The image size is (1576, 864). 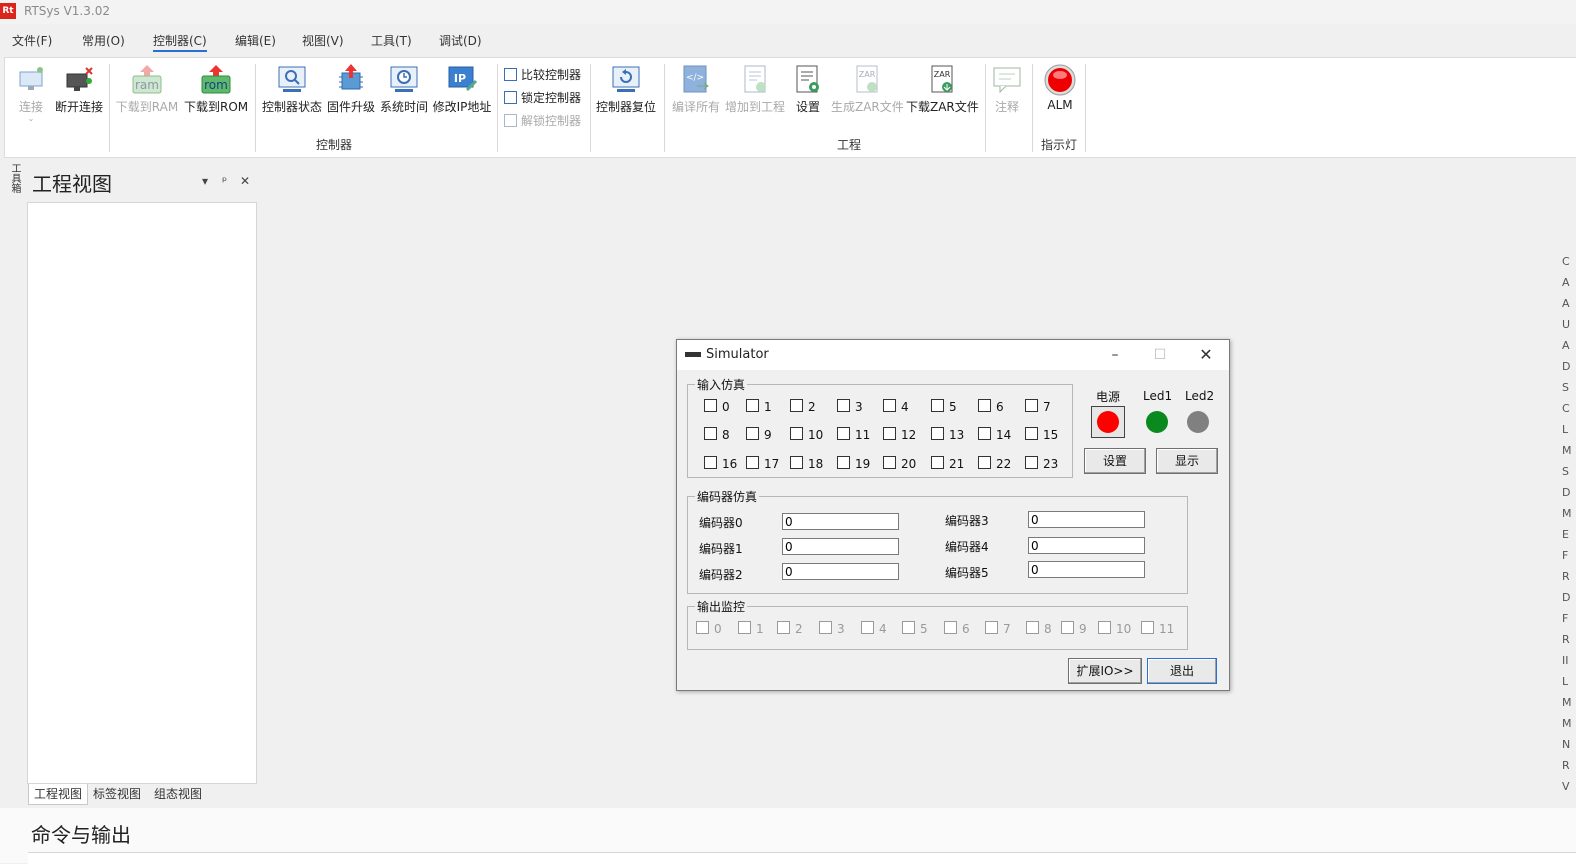 I want to click on encoder-1-field, so click(x=840, y=546).